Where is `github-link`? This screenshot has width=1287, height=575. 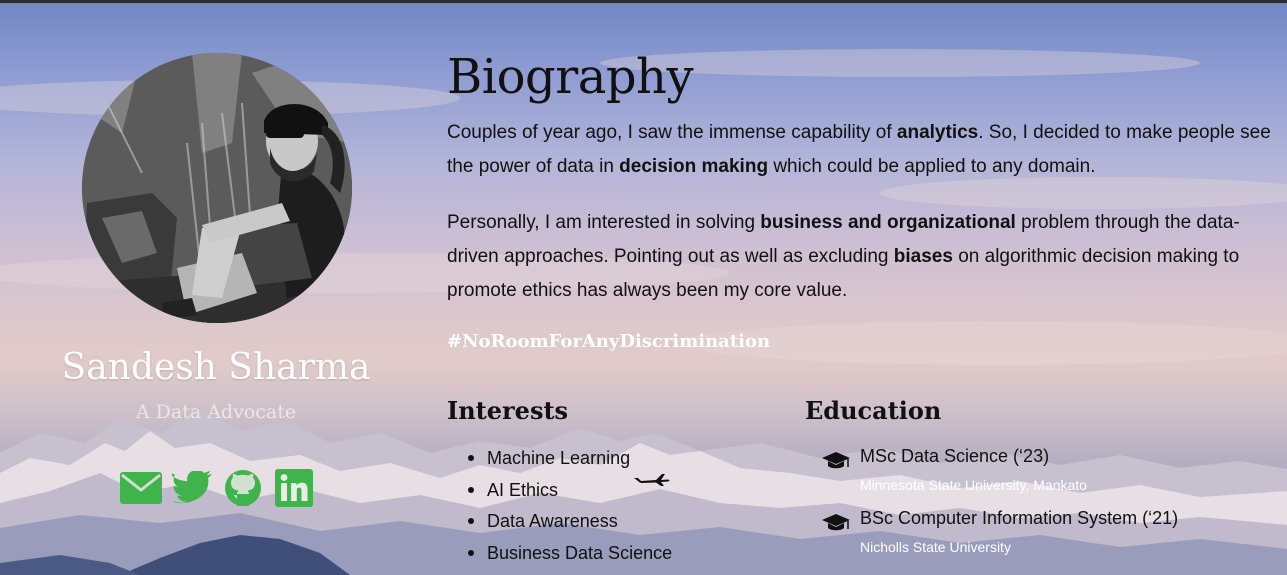
github-link is located at coordinates (243, 488).